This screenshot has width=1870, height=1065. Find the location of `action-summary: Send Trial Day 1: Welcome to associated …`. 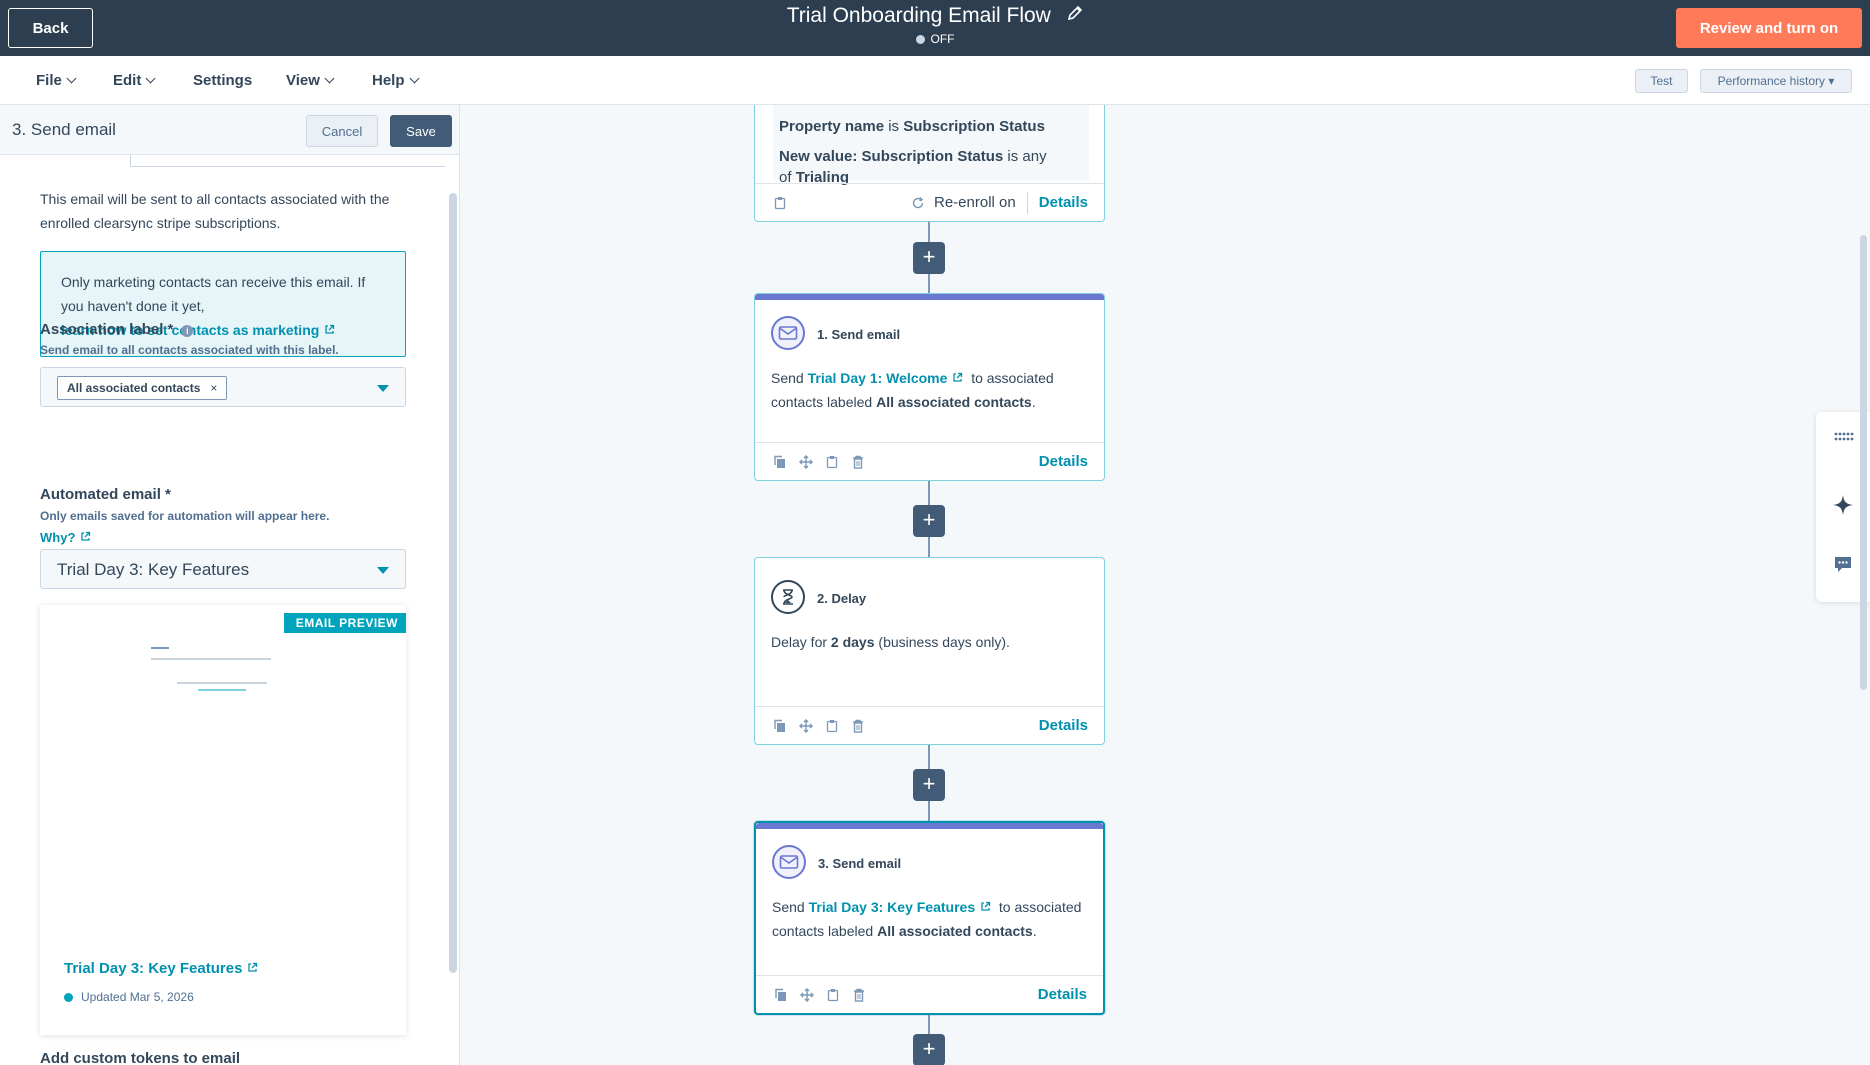

action-summary: Send Trial Day 1: Welcome to associated … is located at coordinates (912, 390).